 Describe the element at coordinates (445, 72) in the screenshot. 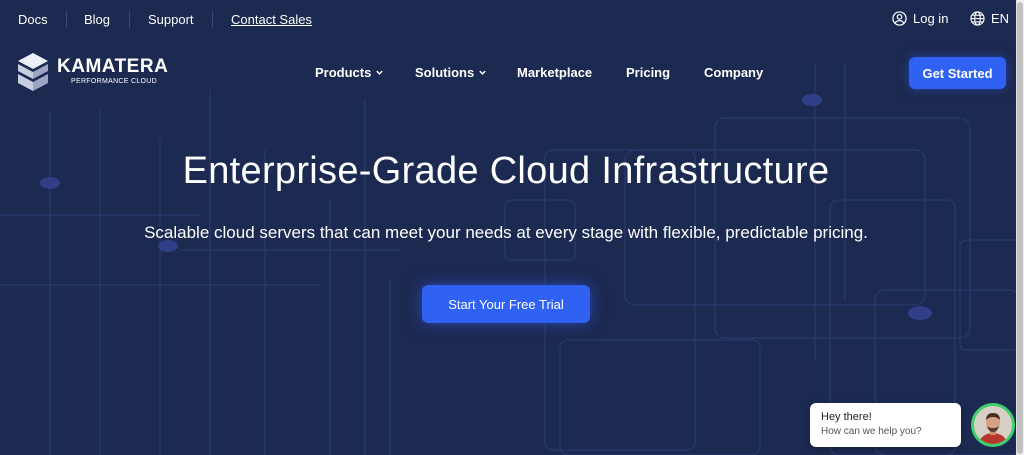

I see `nav-item-label: Solutions` at that location.